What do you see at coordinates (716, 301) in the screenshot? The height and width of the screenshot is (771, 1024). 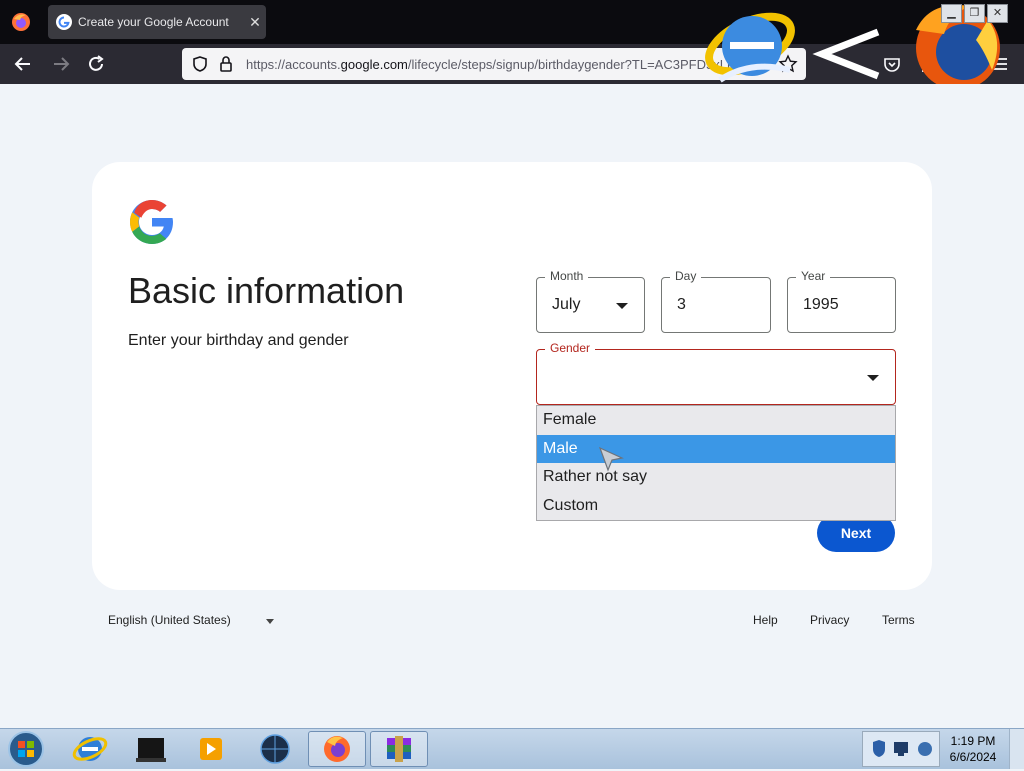 I see `day-input: Day 3` at bounding box center [716, 301].